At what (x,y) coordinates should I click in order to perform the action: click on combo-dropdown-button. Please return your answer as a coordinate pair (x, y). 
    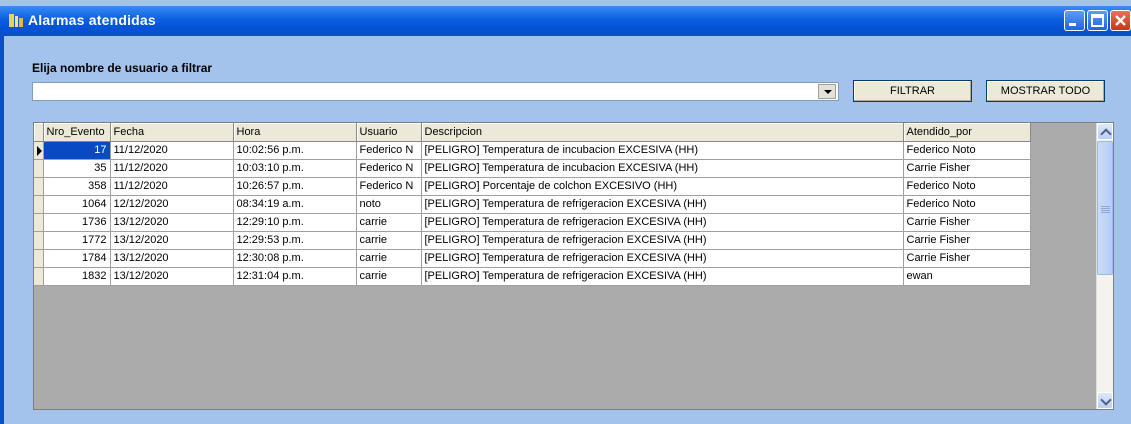
    Looking at the image, I should click on (827, 91).